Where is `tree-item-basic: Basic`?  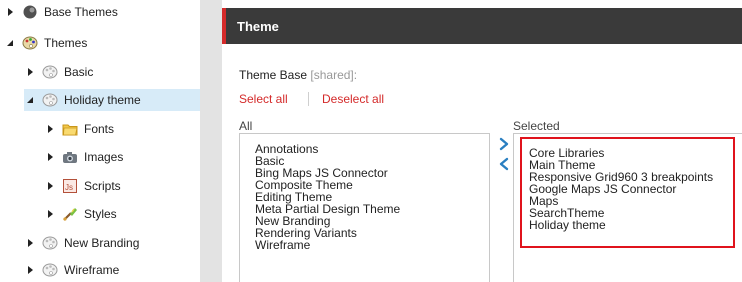
tree-item-basic: Basic is located at coordinates (58, 72).